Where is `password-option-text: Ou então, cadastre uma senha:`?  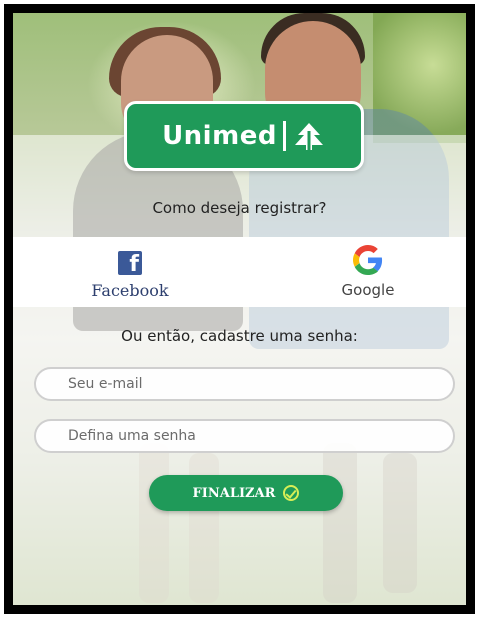 password-option-text: Ou então, cadastre uma senha: is located at coordinates (239, 336).